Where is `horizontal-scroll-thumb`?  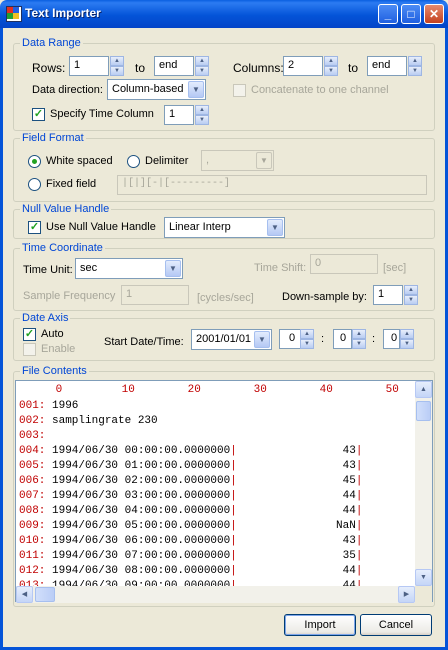 horizontal-scroll-thumb is located at coordinates (45, 594).